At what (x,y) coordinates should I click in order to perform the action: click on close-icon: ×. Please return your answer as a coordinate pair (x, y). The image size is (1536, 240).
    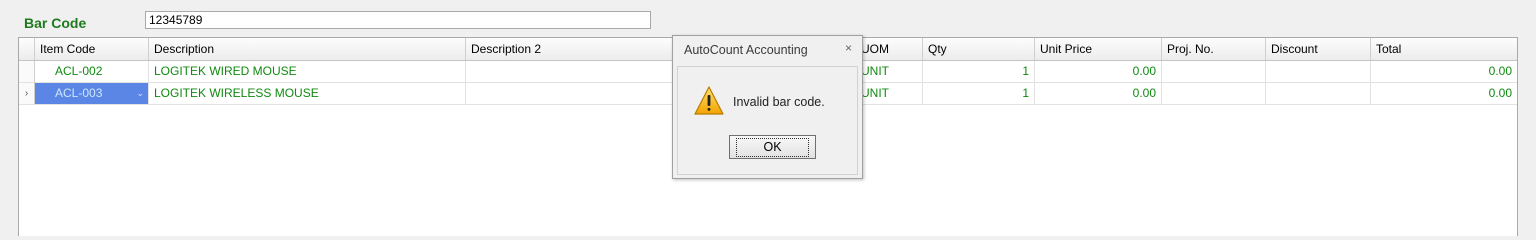
    Looking at the image, I should click on (848, 48).